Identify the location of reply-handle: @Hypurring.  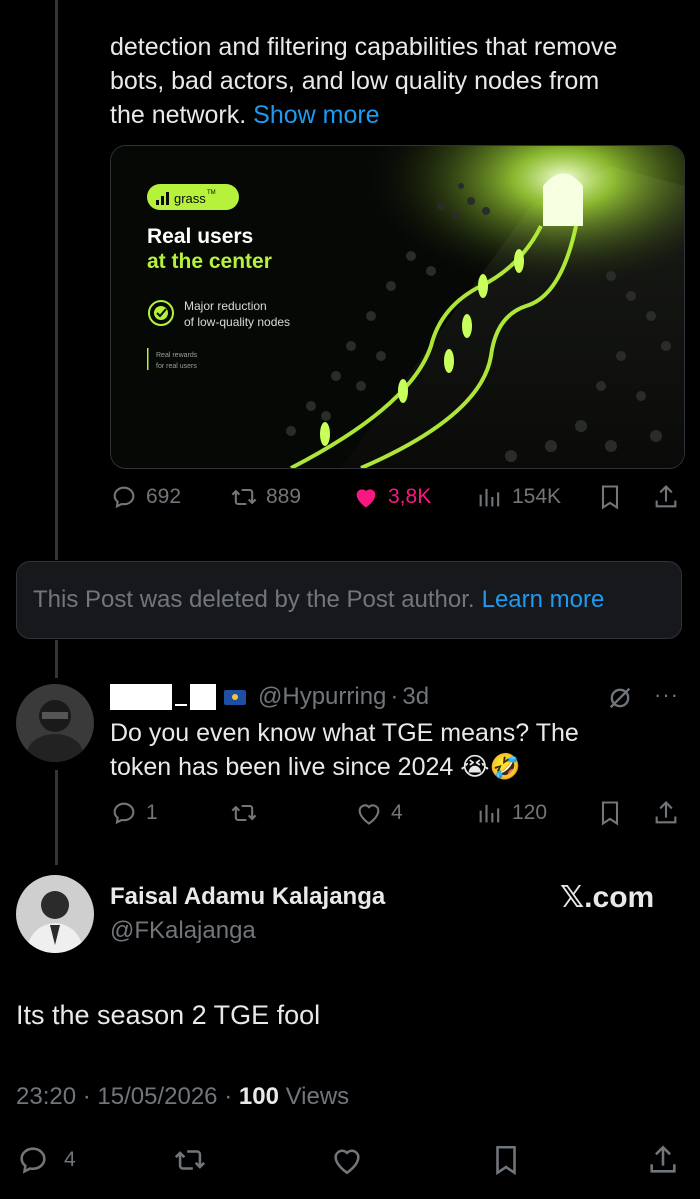
(322, 697).